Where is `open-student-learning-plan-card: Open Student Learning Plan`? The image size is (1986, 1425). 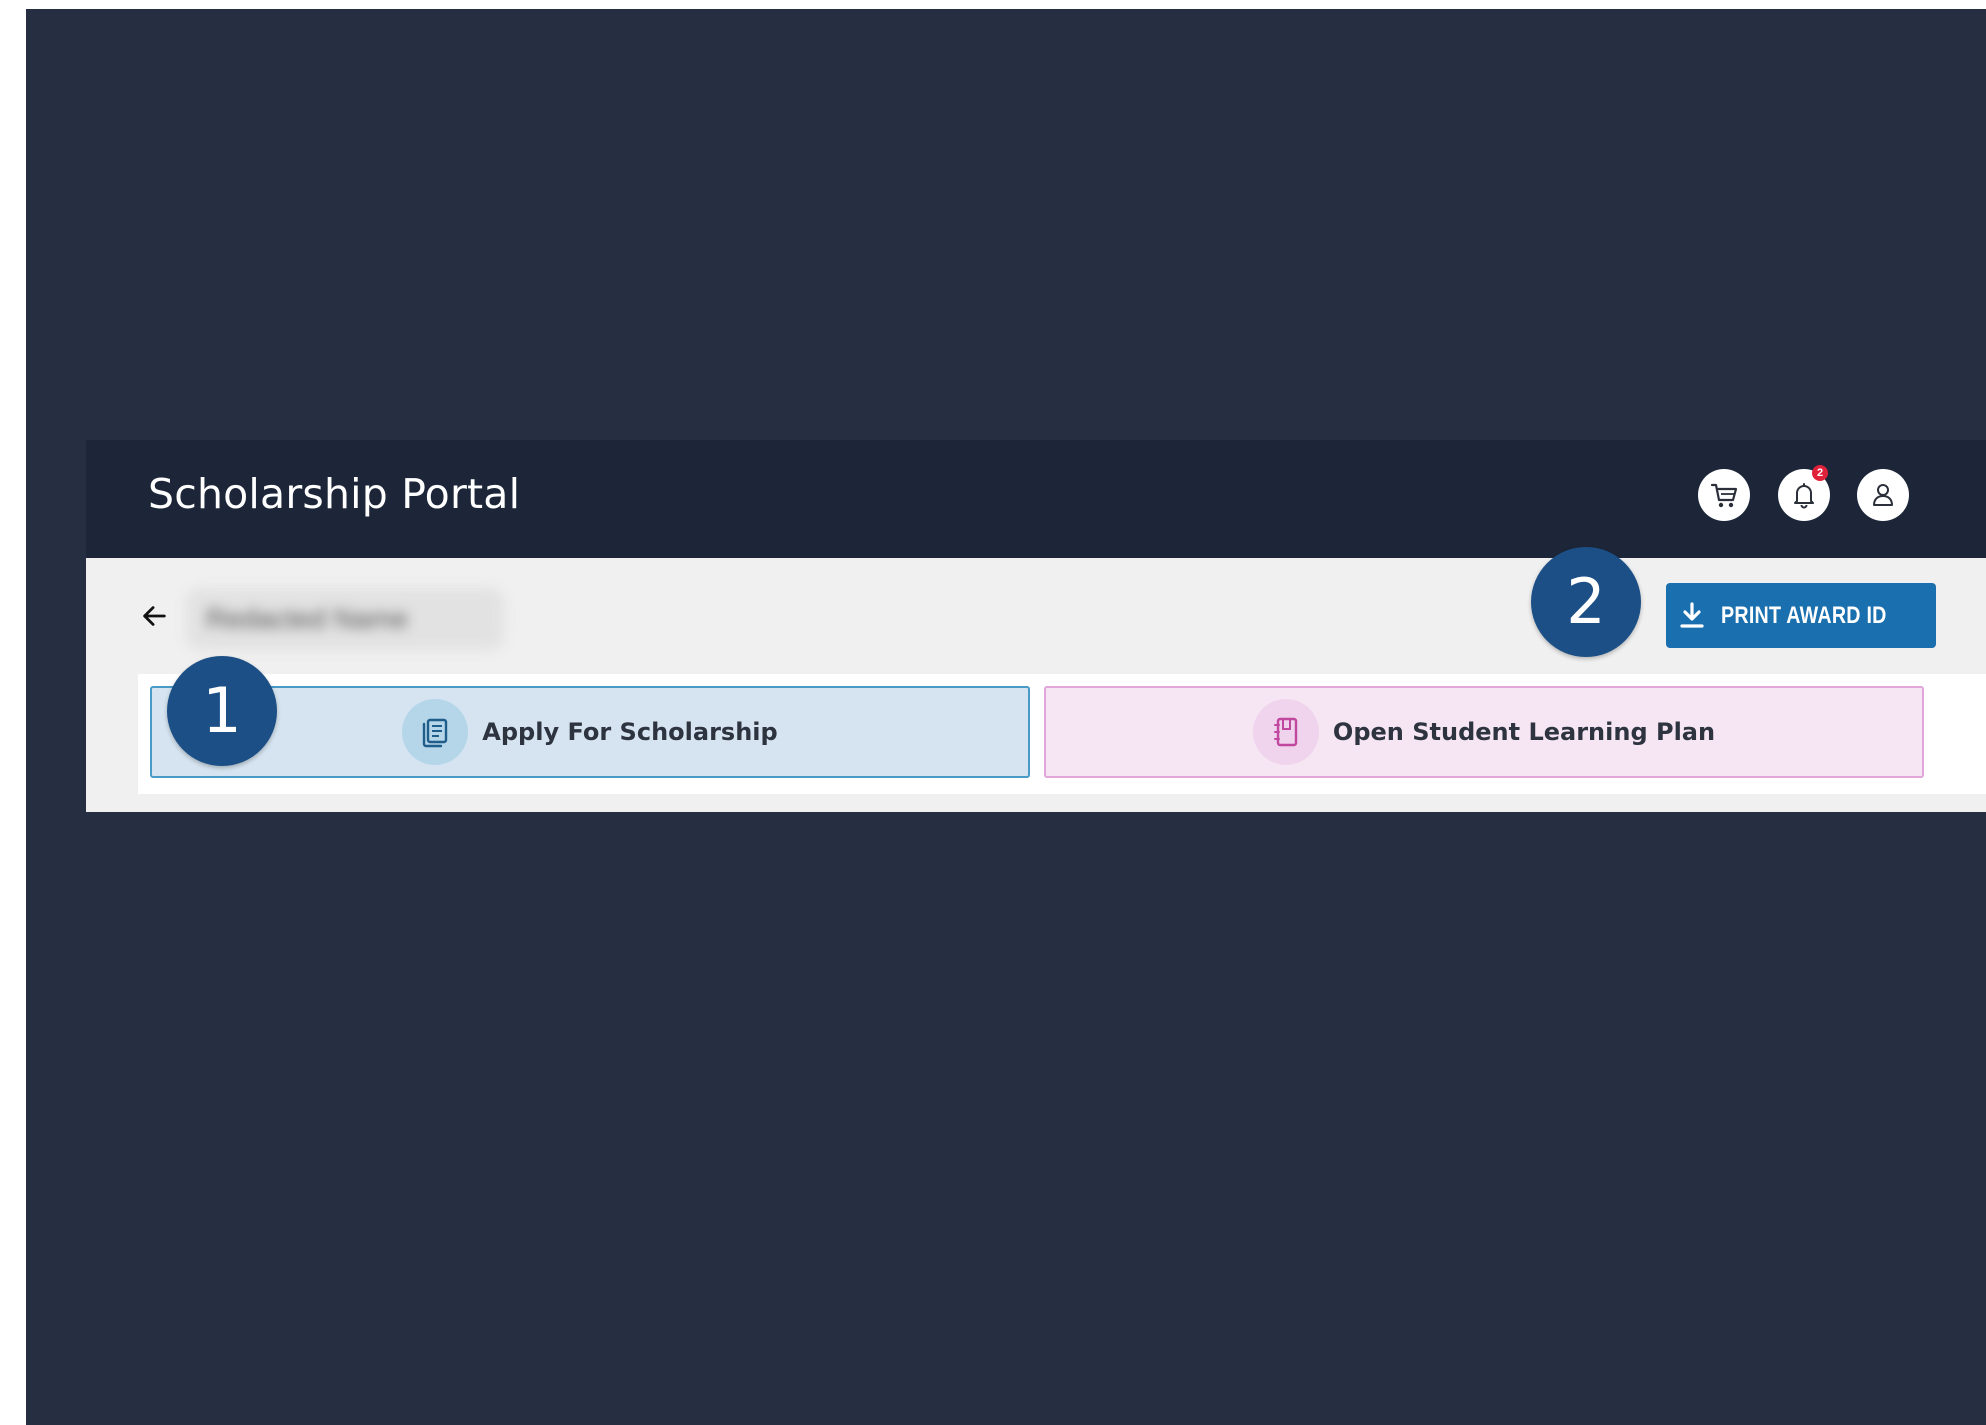
open-student-learning-plan-card: Open Student Learning Plan is located at coordinates (1484, 732).